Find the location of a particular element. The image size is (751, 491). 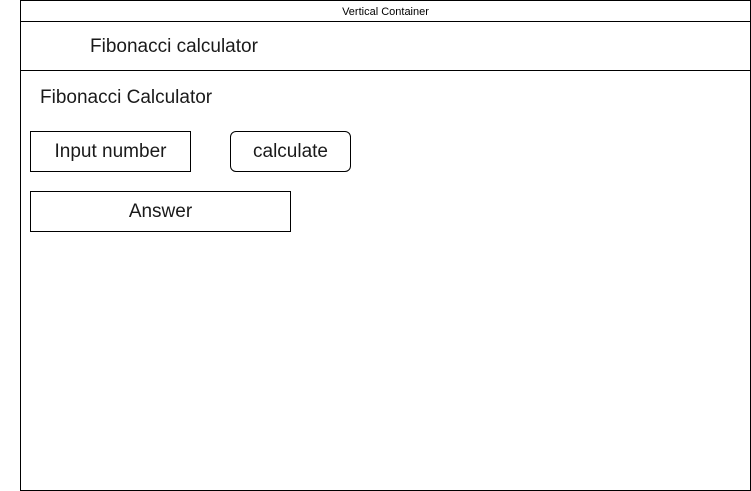

number-input: Input number is located at coordinates (110, 151).